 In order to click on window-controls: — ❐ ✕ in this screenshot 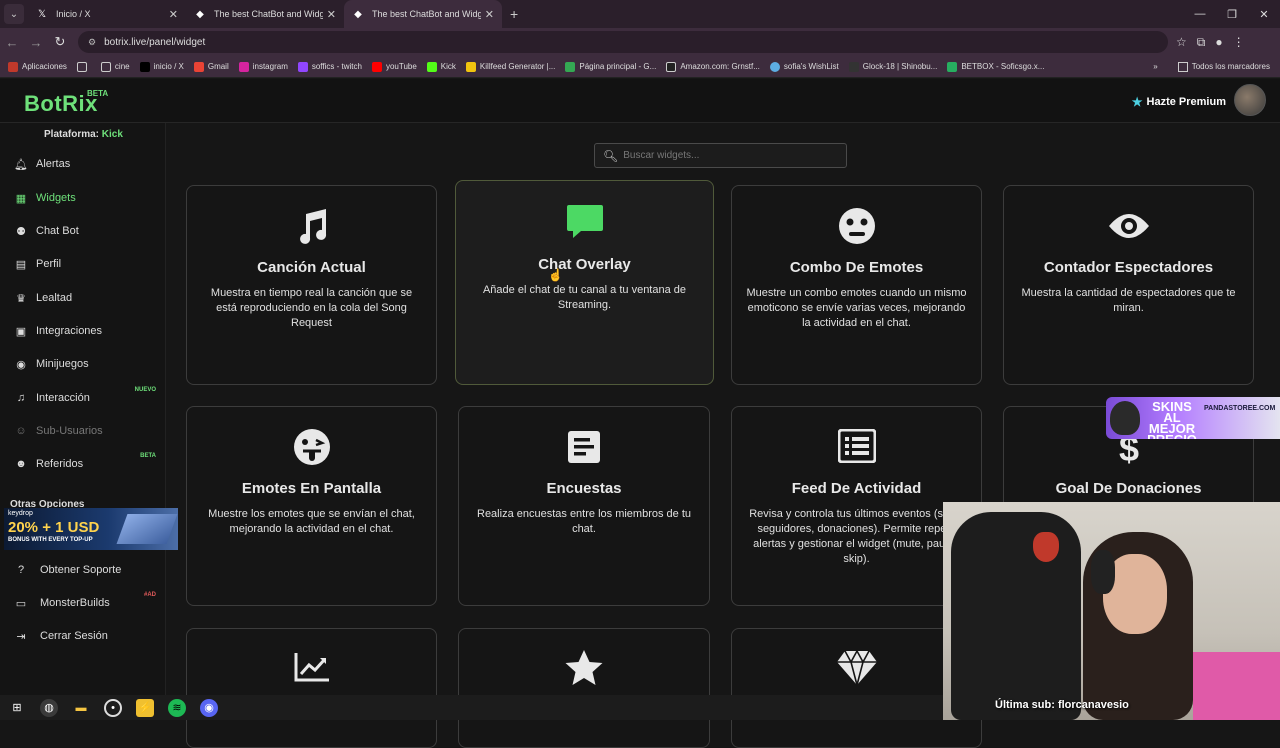, I will do `click(1232, 14)`.